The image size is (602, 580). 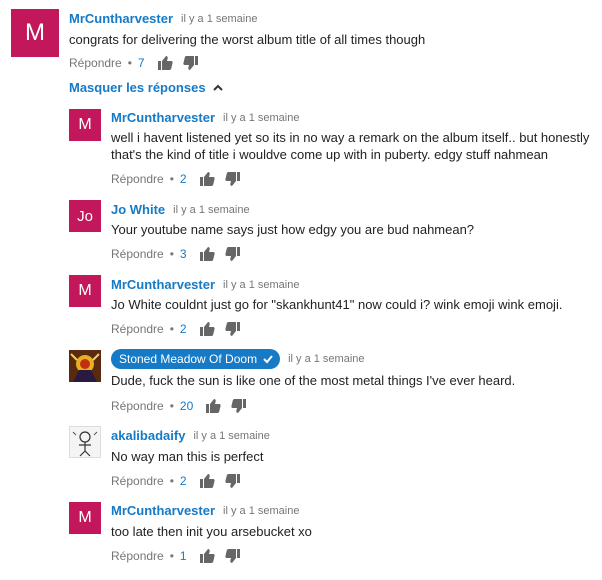 What do you see at coordinates (183, 254) in the screenshot?
I see `like-count: 3` at bounding box center [183, 254].